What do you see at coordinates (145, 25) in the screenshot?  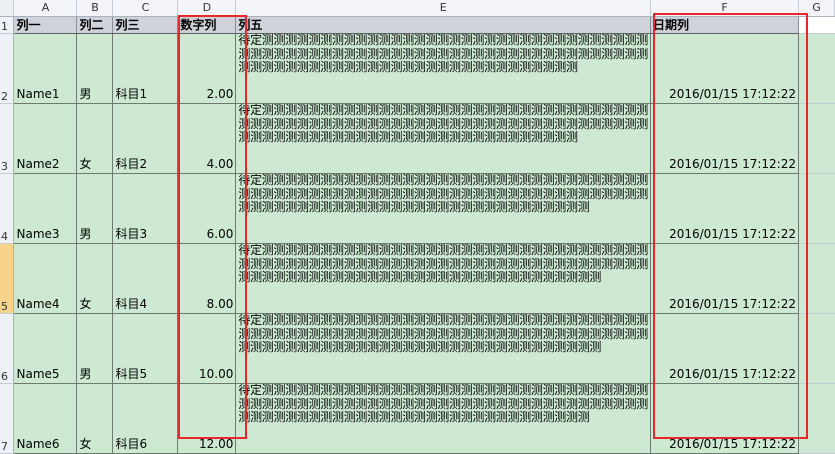 I see `header-cell-col3: 列三` at bounding box center [145, 25].